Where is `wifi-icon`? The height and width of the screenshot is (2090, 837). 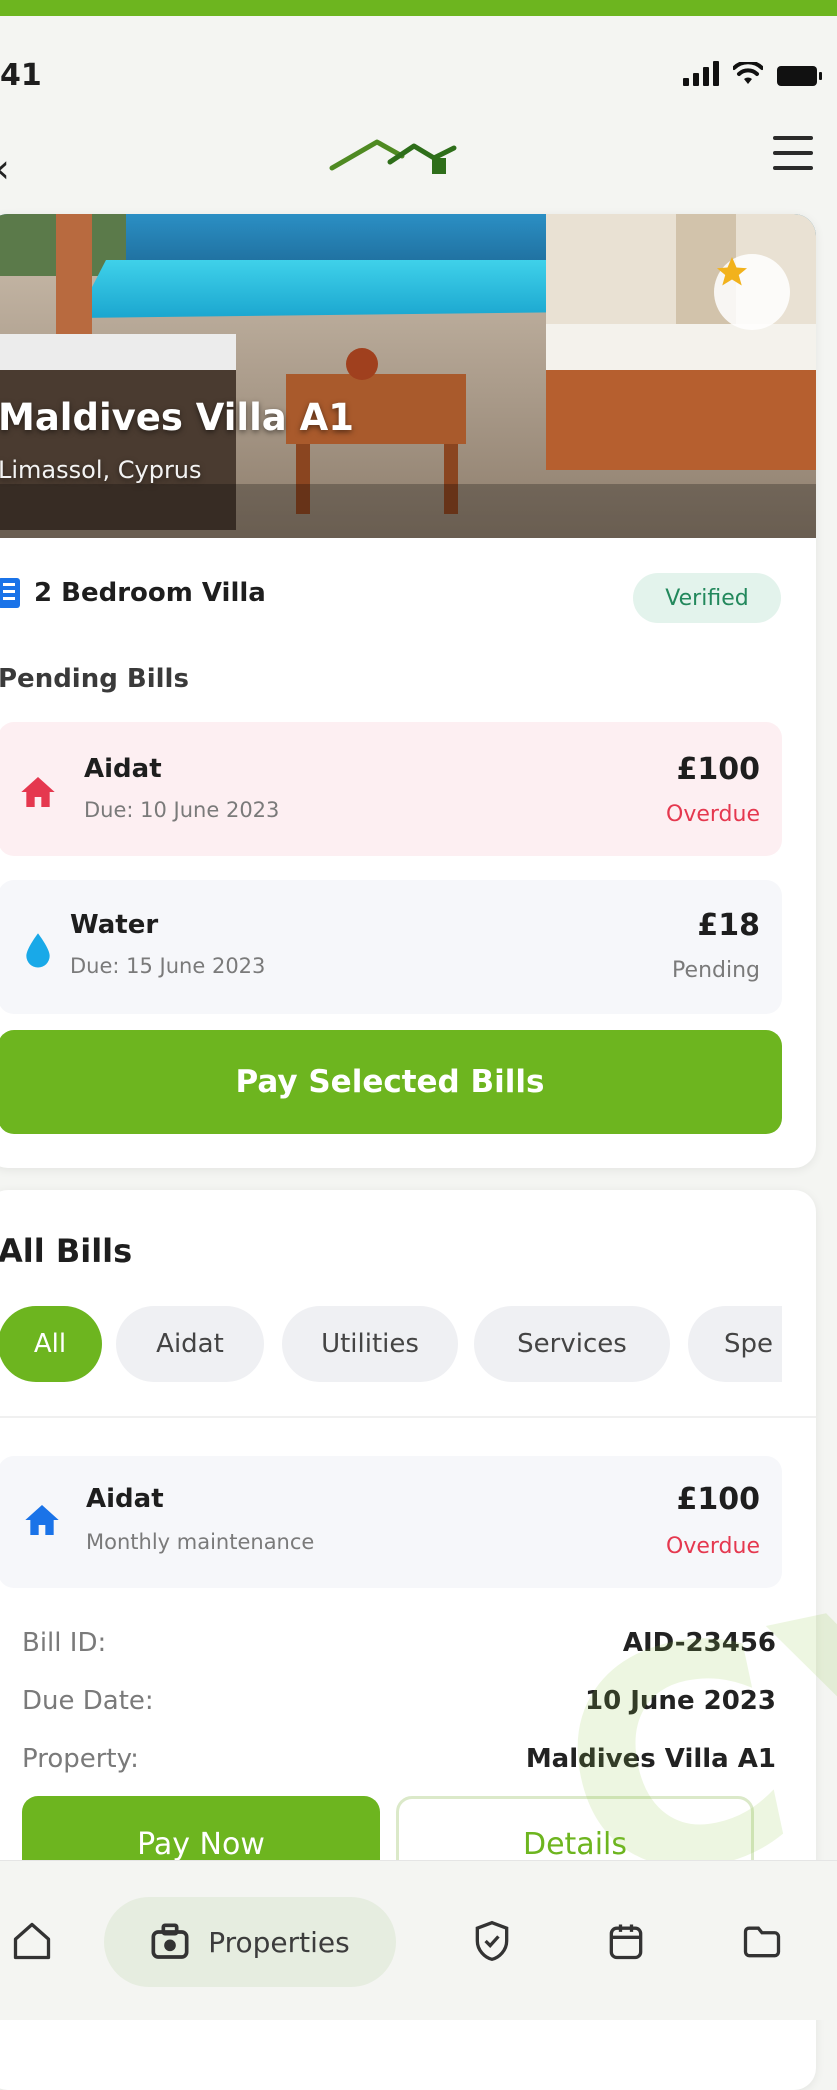 wifi-icon is located at coordinates (748, 73).